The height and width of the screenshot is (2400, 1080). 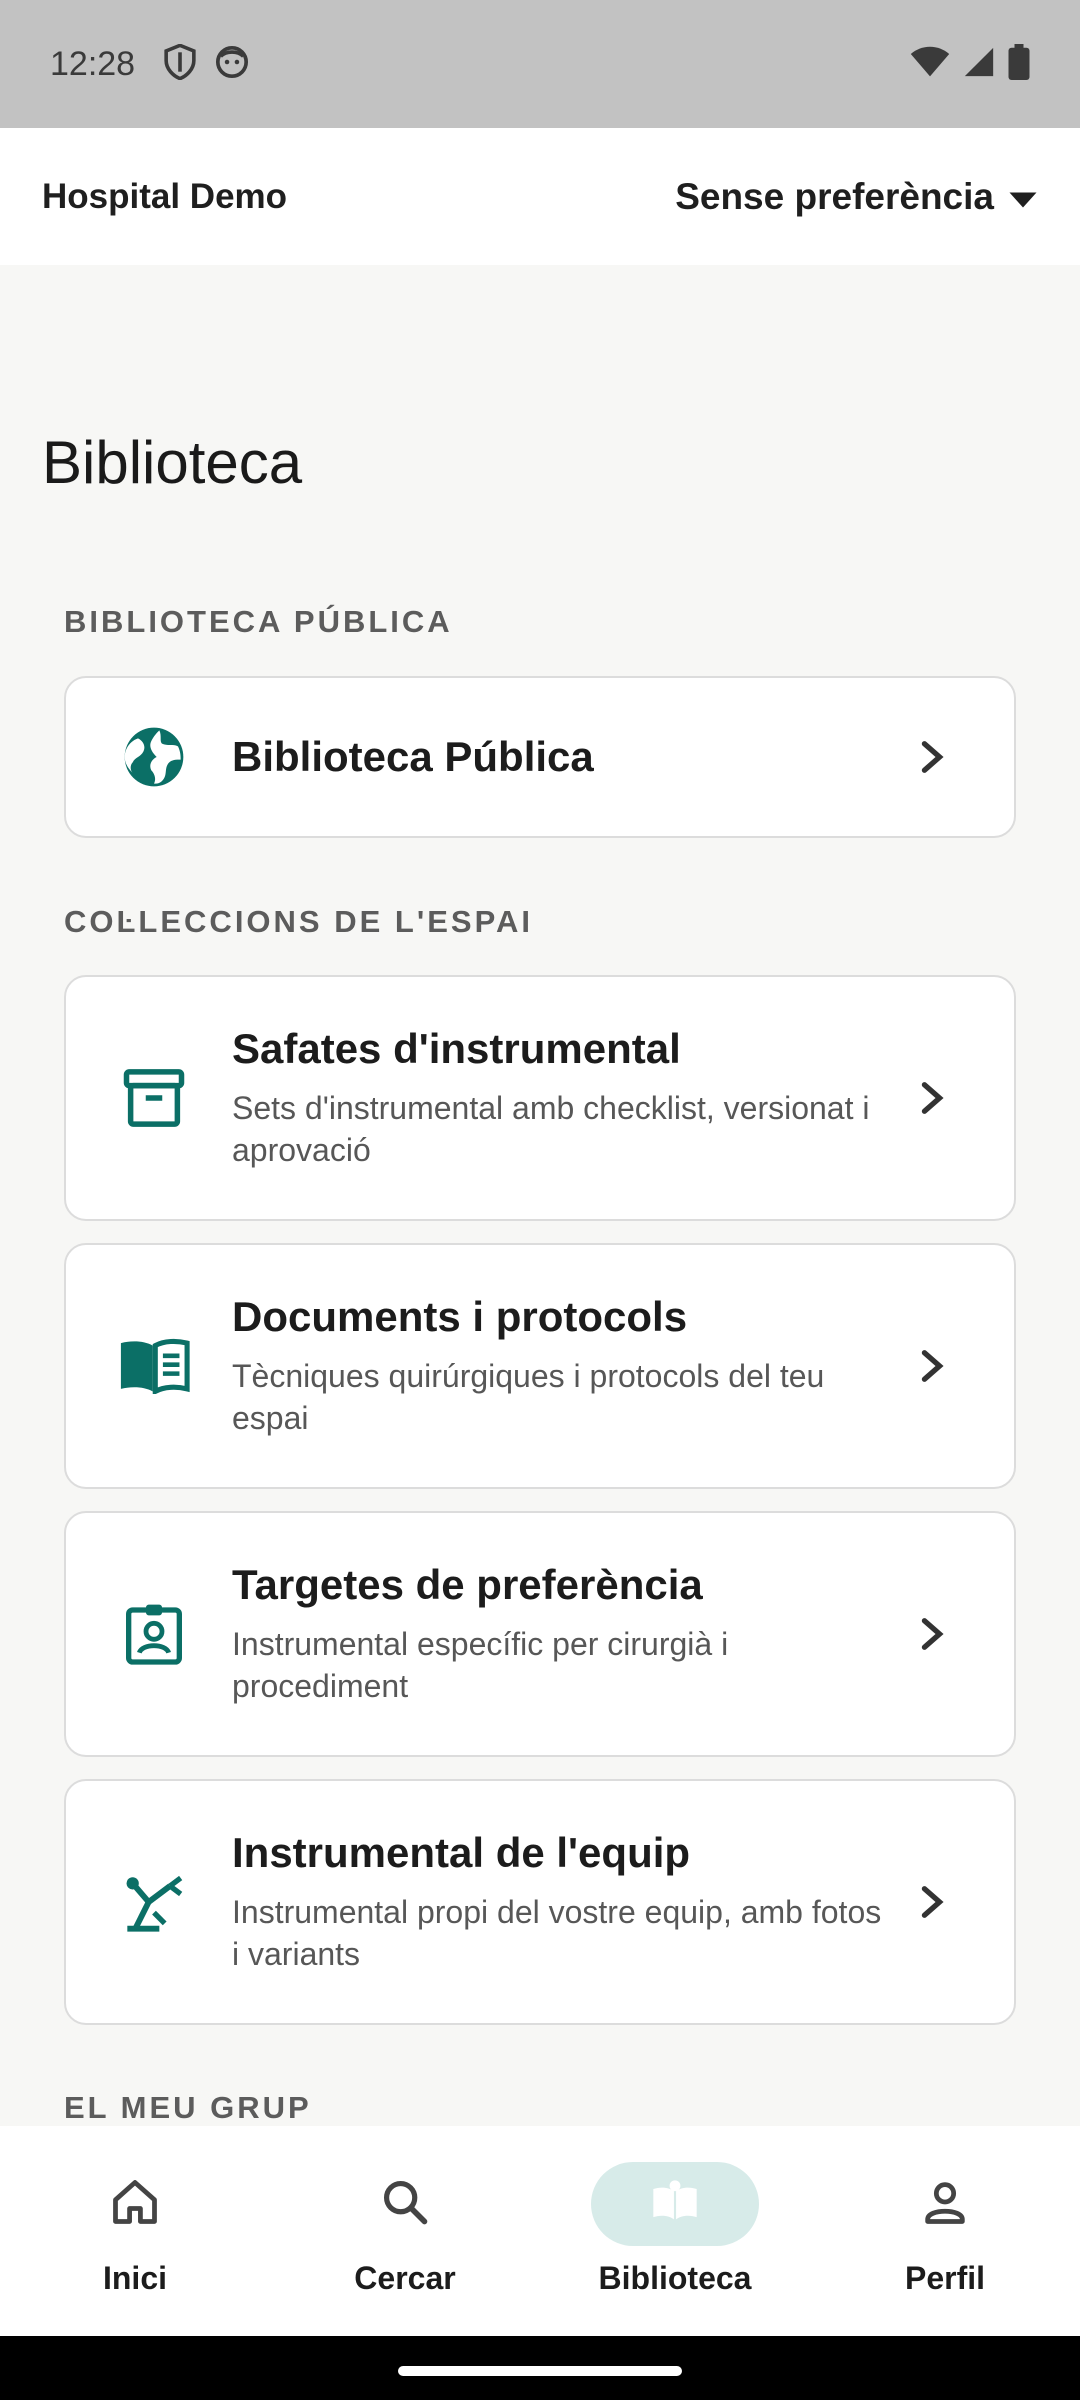 What do you see at coordinates (461, 1852) in the screenshot?
I see `card-title: Instrumental de l'equip` at bounding box center [461, 1852].